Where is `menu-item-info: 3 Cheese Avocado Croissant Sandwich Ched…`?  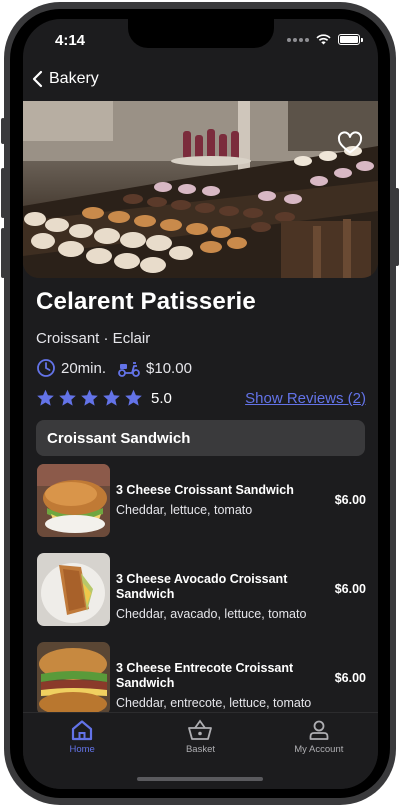
menu-item-info: 3 Cheese Avocado Croissant Sandwich Ched… is located at coordinates (221, 597).